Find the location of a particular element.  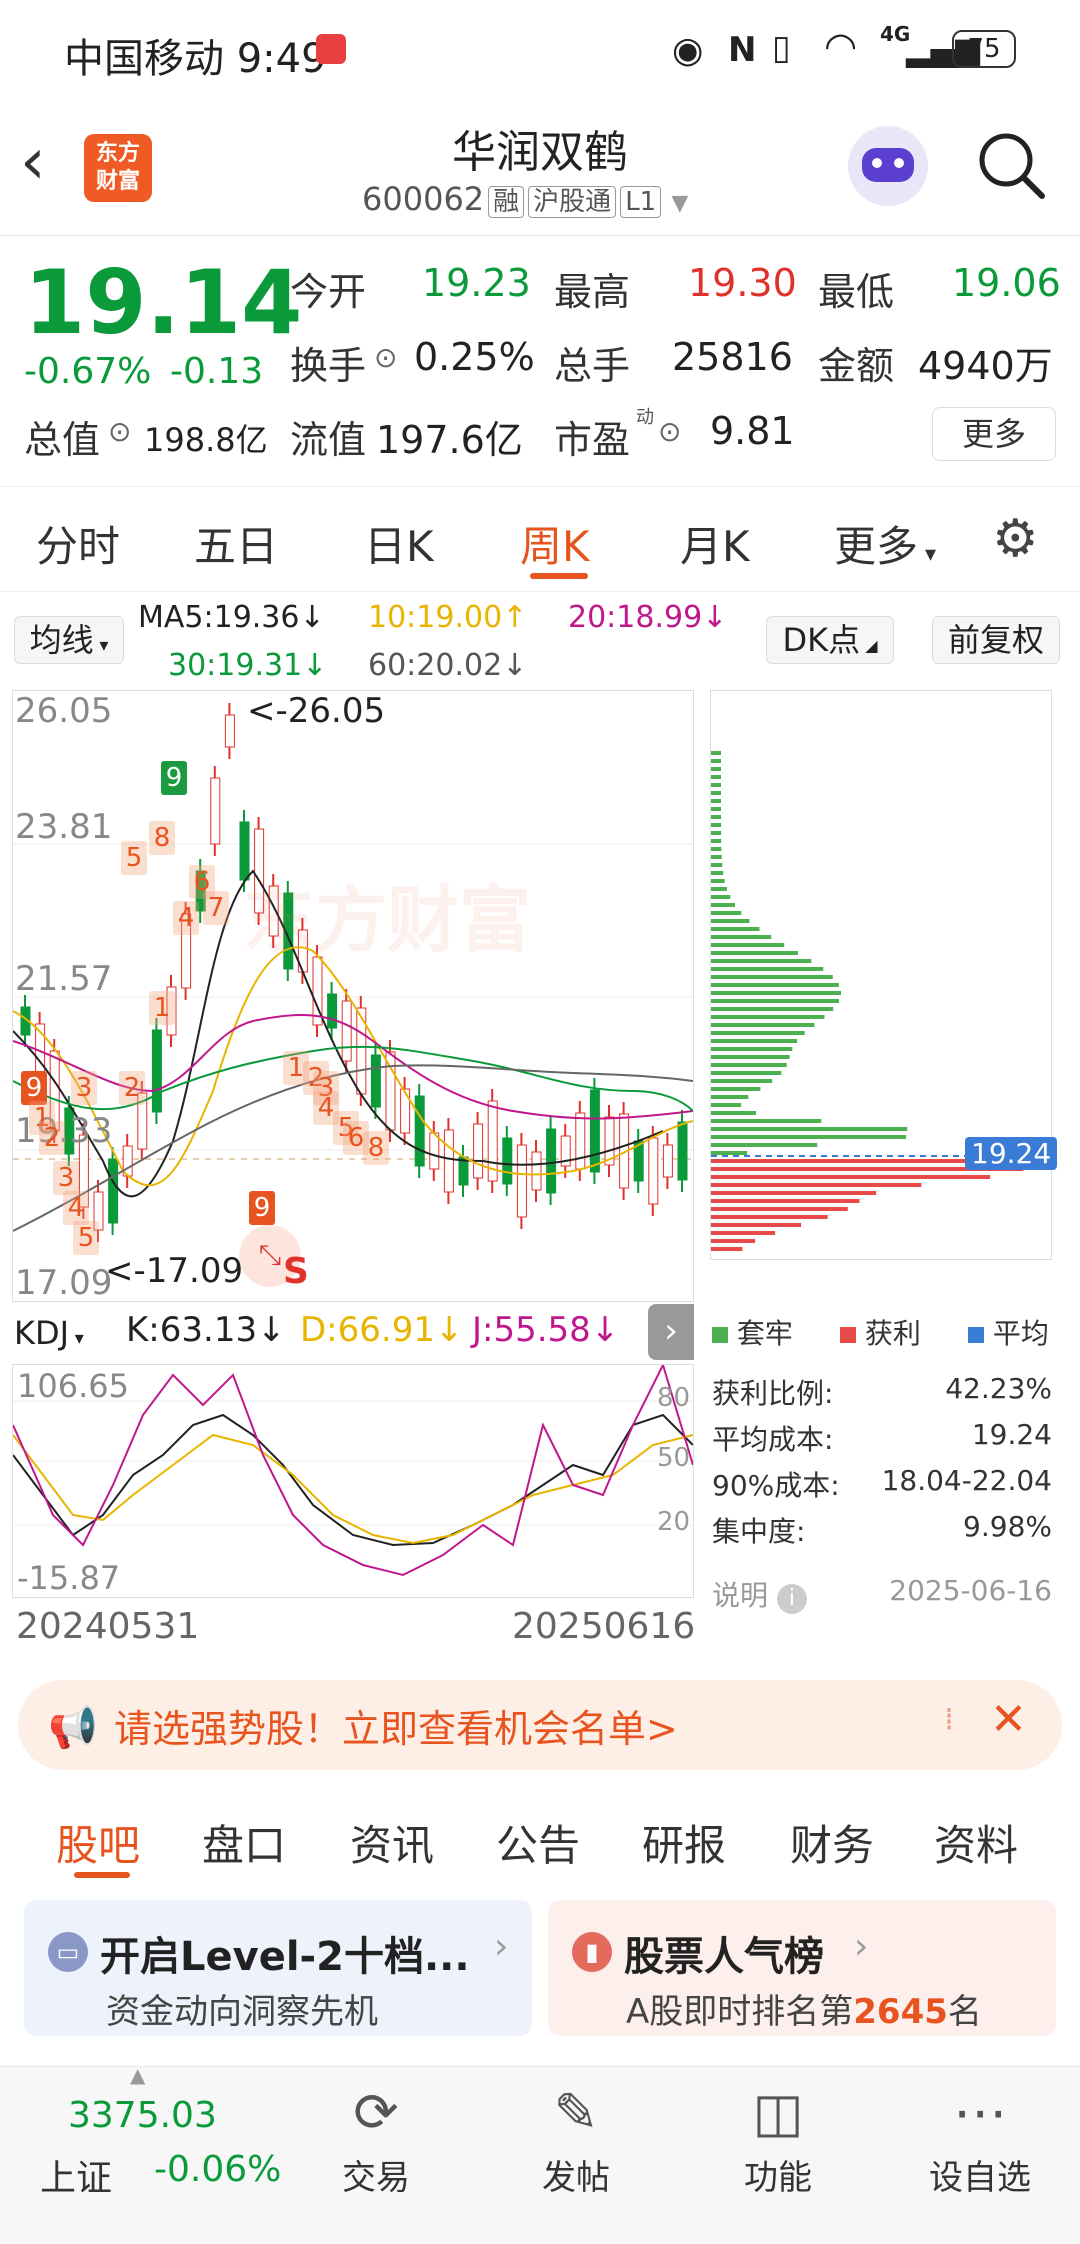

post-button: ✎ 发帖 is located at coordinates (576, 2140).